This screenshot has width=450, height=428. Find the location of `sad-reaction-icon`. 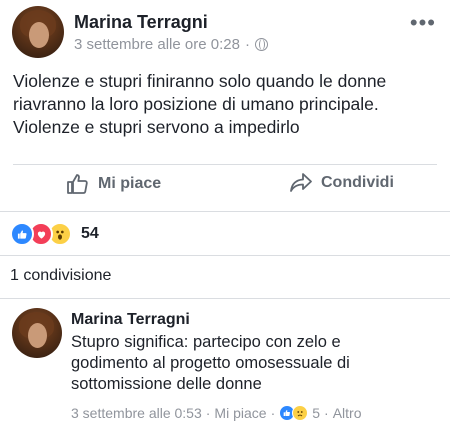

sad-reaction-icon is located at coordinates (300, 413).